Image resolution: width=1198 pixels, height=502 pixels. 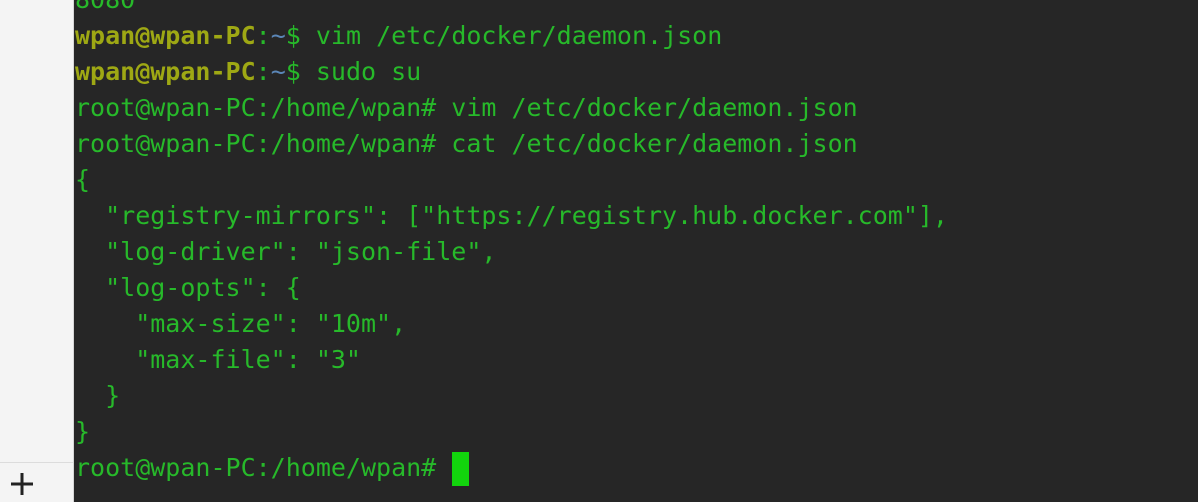 I want to click on json-output-line: {, so click(x=83, y=179).